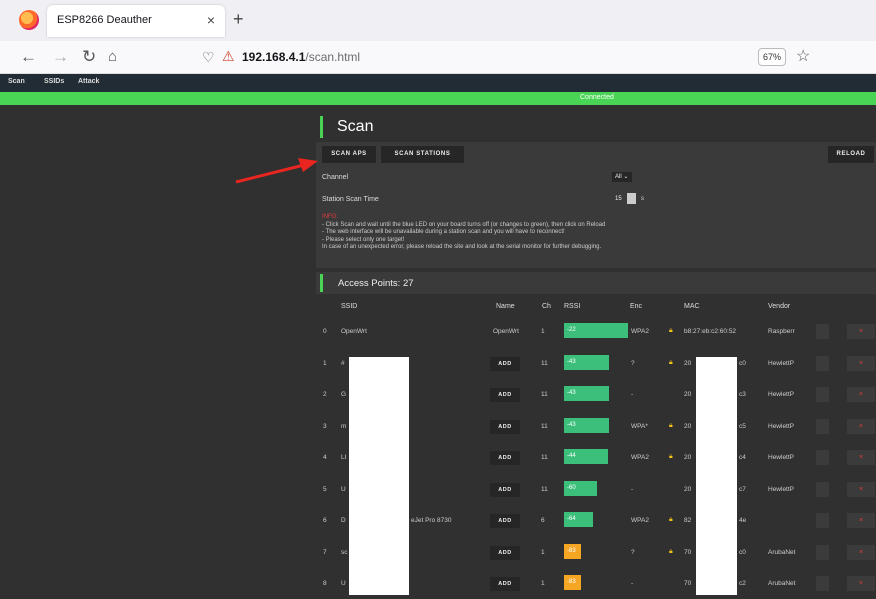 Image resolution: width=876 pixels, height=599 pixels. Describe the element at coordinates (270, 173) in the screenshot. I see `arrow-shaft` at that location.